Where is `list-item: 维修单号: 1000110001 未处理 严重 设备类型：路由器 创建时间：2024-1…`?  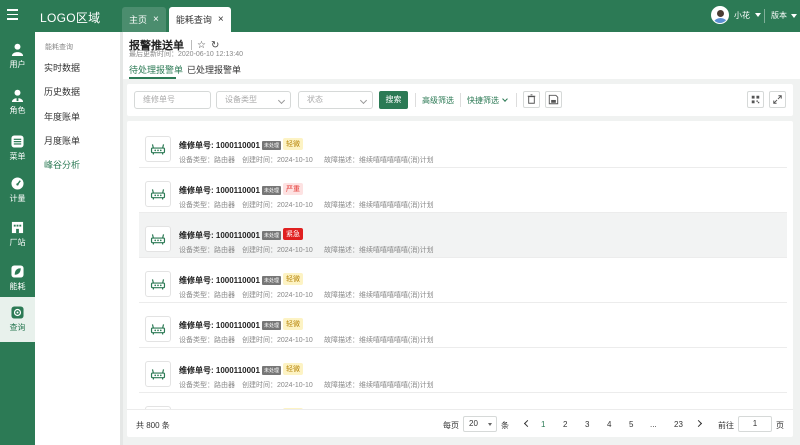
list-item: 维修单号: 1000110001 未处理 严重 设备类型：路由器 创建时间：2024-1… is located at coordinates (463, 190).